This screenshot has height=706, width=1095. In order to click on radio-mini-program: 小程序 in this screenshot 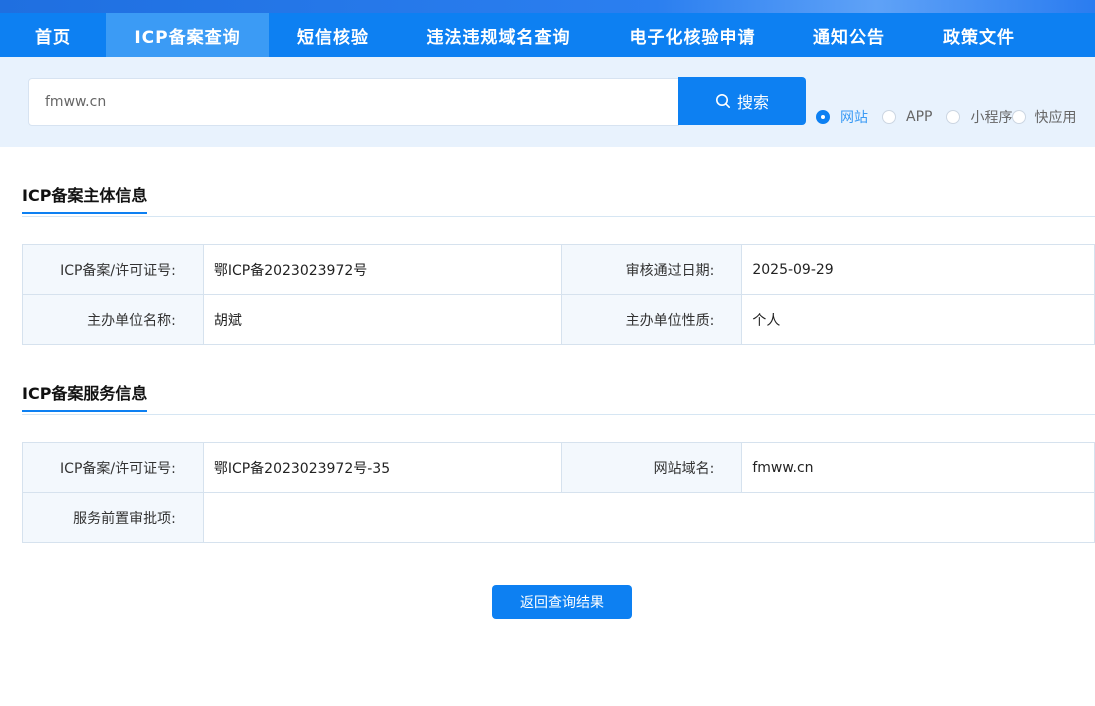, I will do `click(979, 117)`.